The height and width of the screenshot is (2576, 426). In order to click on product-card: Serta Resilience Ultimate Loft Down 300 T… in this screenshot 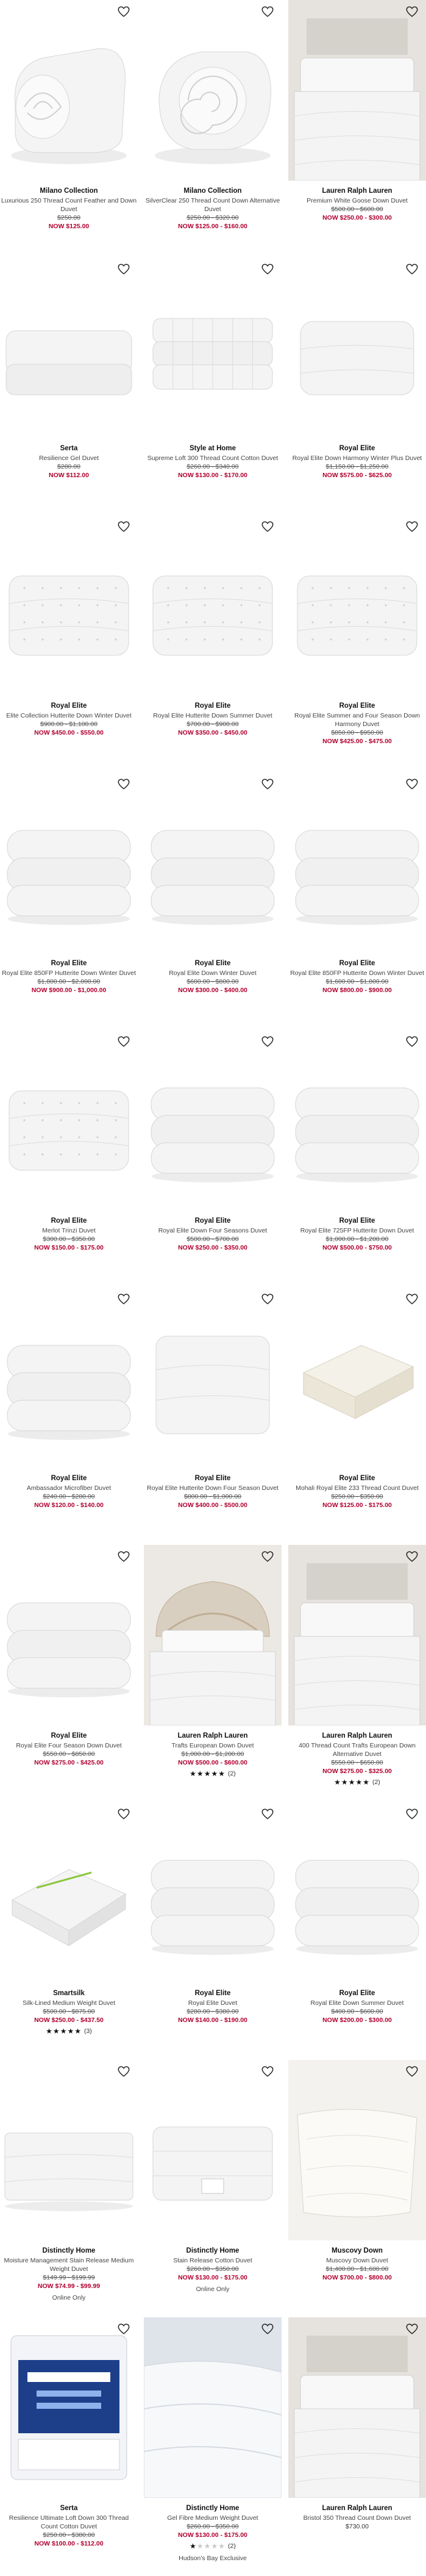, I will do `click(69, 2441)`.